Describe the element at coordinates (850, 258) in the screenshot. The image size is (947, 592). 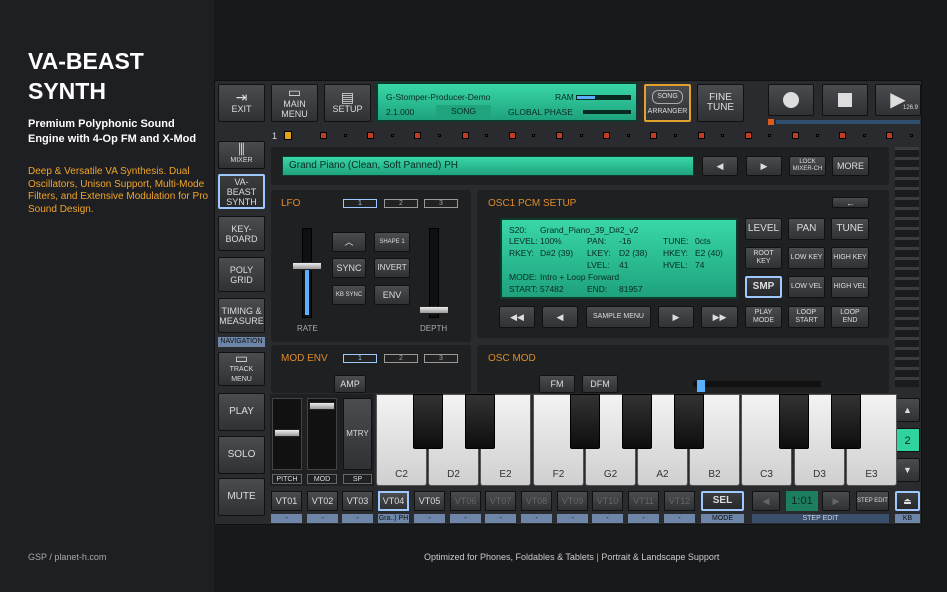
I see `high-key-button: HIGH KEY` at that location.